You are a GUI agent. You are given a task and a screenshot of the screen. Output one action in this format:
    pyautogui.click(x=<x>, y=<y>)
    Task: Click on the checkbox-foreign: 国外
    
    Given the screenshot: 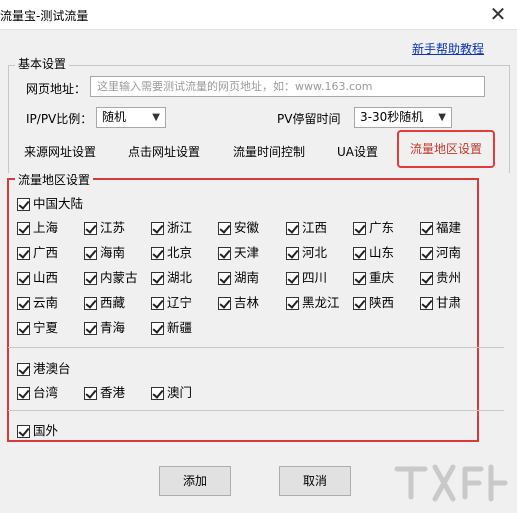 What is the action you would take?
    pyautogui.click(x=37, y=431)
    